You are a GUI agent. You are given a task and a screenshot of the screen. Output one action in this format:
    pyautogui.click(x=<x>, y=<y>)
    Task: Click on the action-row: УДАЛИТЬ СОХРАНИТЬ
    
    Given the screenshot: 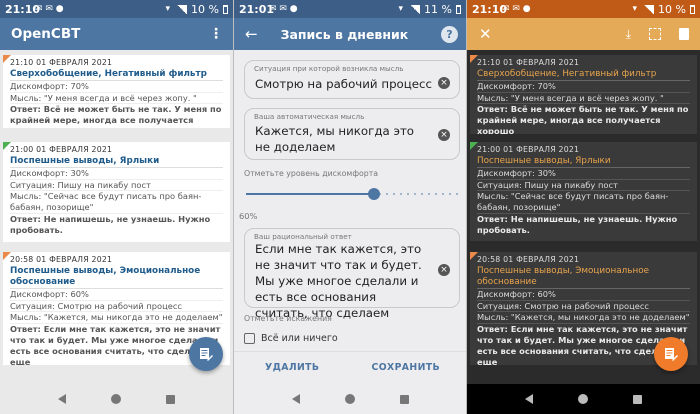 What is the action you would take?
    pyautogui.click(x=350, y=367)
    